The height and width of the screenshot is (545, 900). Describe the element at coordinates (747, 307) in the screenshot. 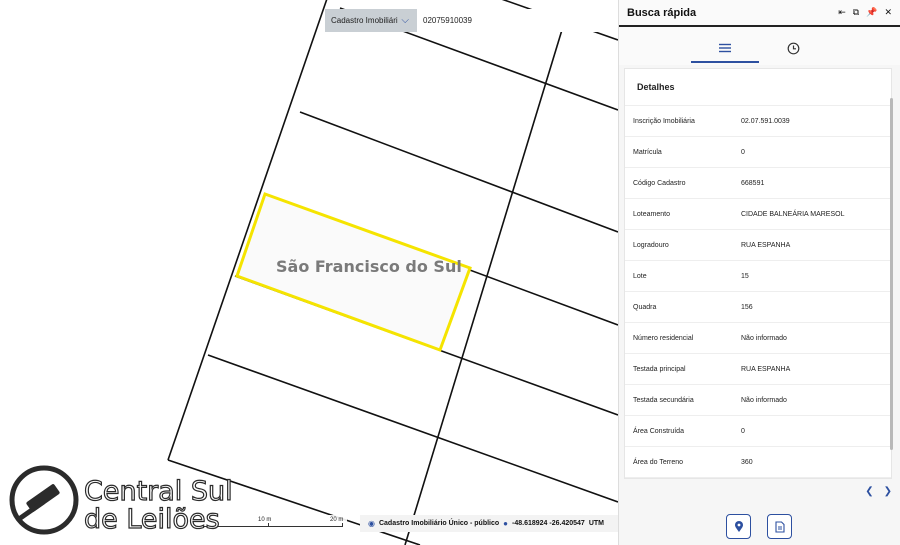

I see `detail-value: 156` at that location.